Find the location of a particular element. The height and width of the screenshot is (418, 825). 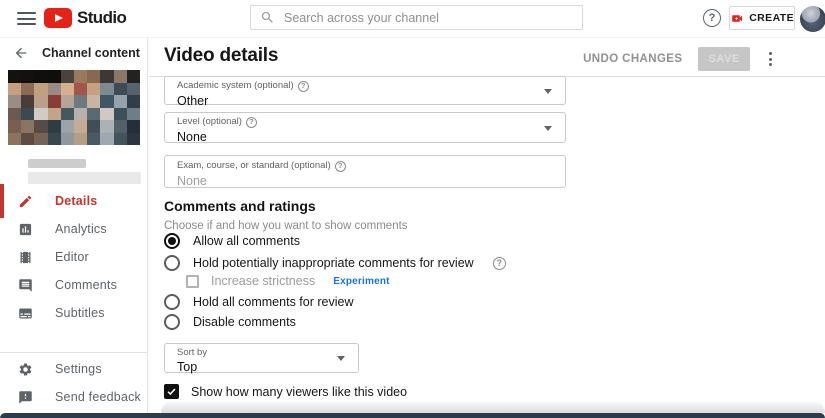

field-label: Level (optional) is located at coordinates (209, 122).